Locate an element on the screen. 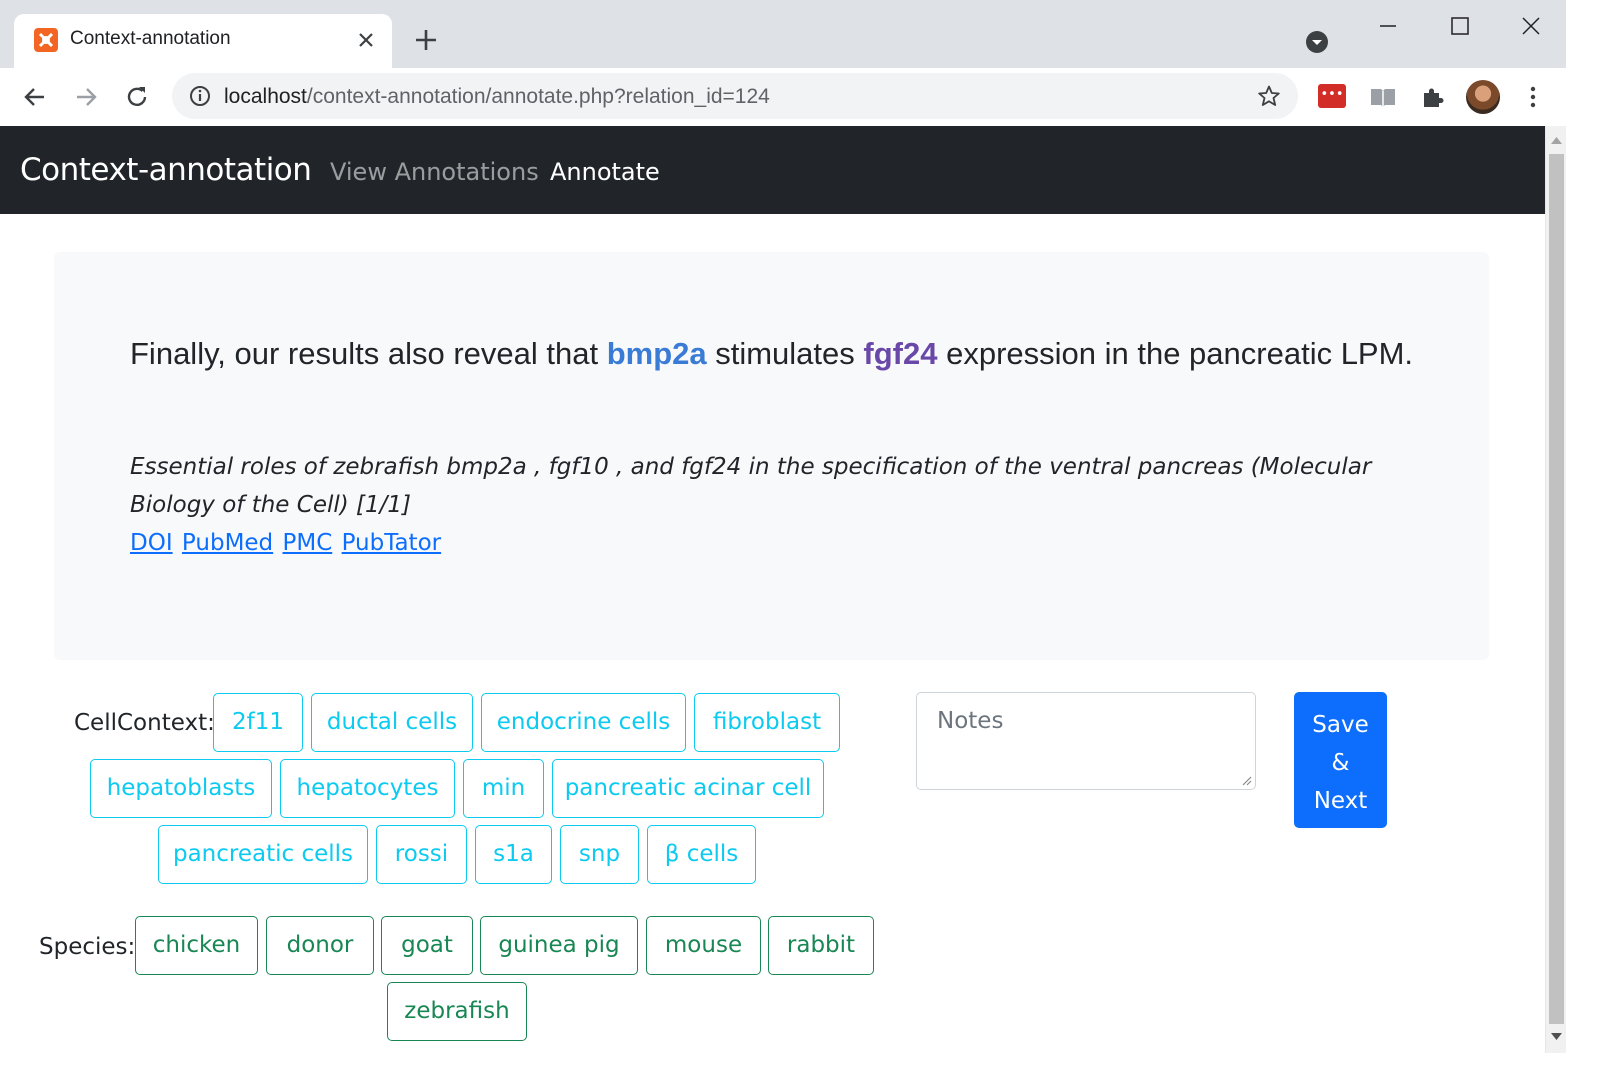 Image resolution: width=1600 pixels, height=1075 pixels. browser-tabstrip: Context-annotation is located at coordinates (800, 34).